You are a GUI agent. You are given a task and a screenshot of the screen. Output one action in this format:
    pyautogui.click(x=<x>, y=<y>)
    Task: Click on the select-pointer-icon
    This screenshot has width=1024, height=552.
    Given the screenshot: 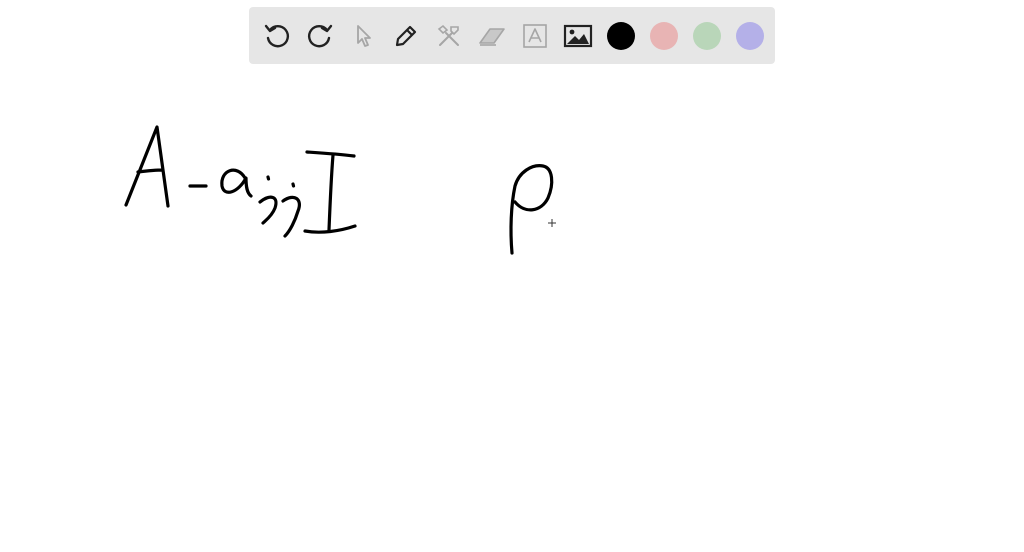 What is the action you would take?
    pyautogui.click(x=363, y=35)
    